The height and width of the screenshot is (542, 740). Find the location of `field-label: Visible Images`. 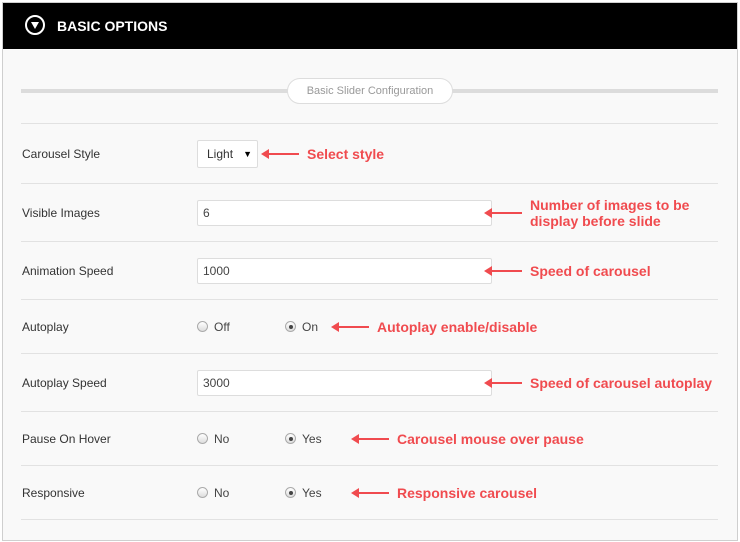

field-label: Visible Images is located at coordinates (61, 212).